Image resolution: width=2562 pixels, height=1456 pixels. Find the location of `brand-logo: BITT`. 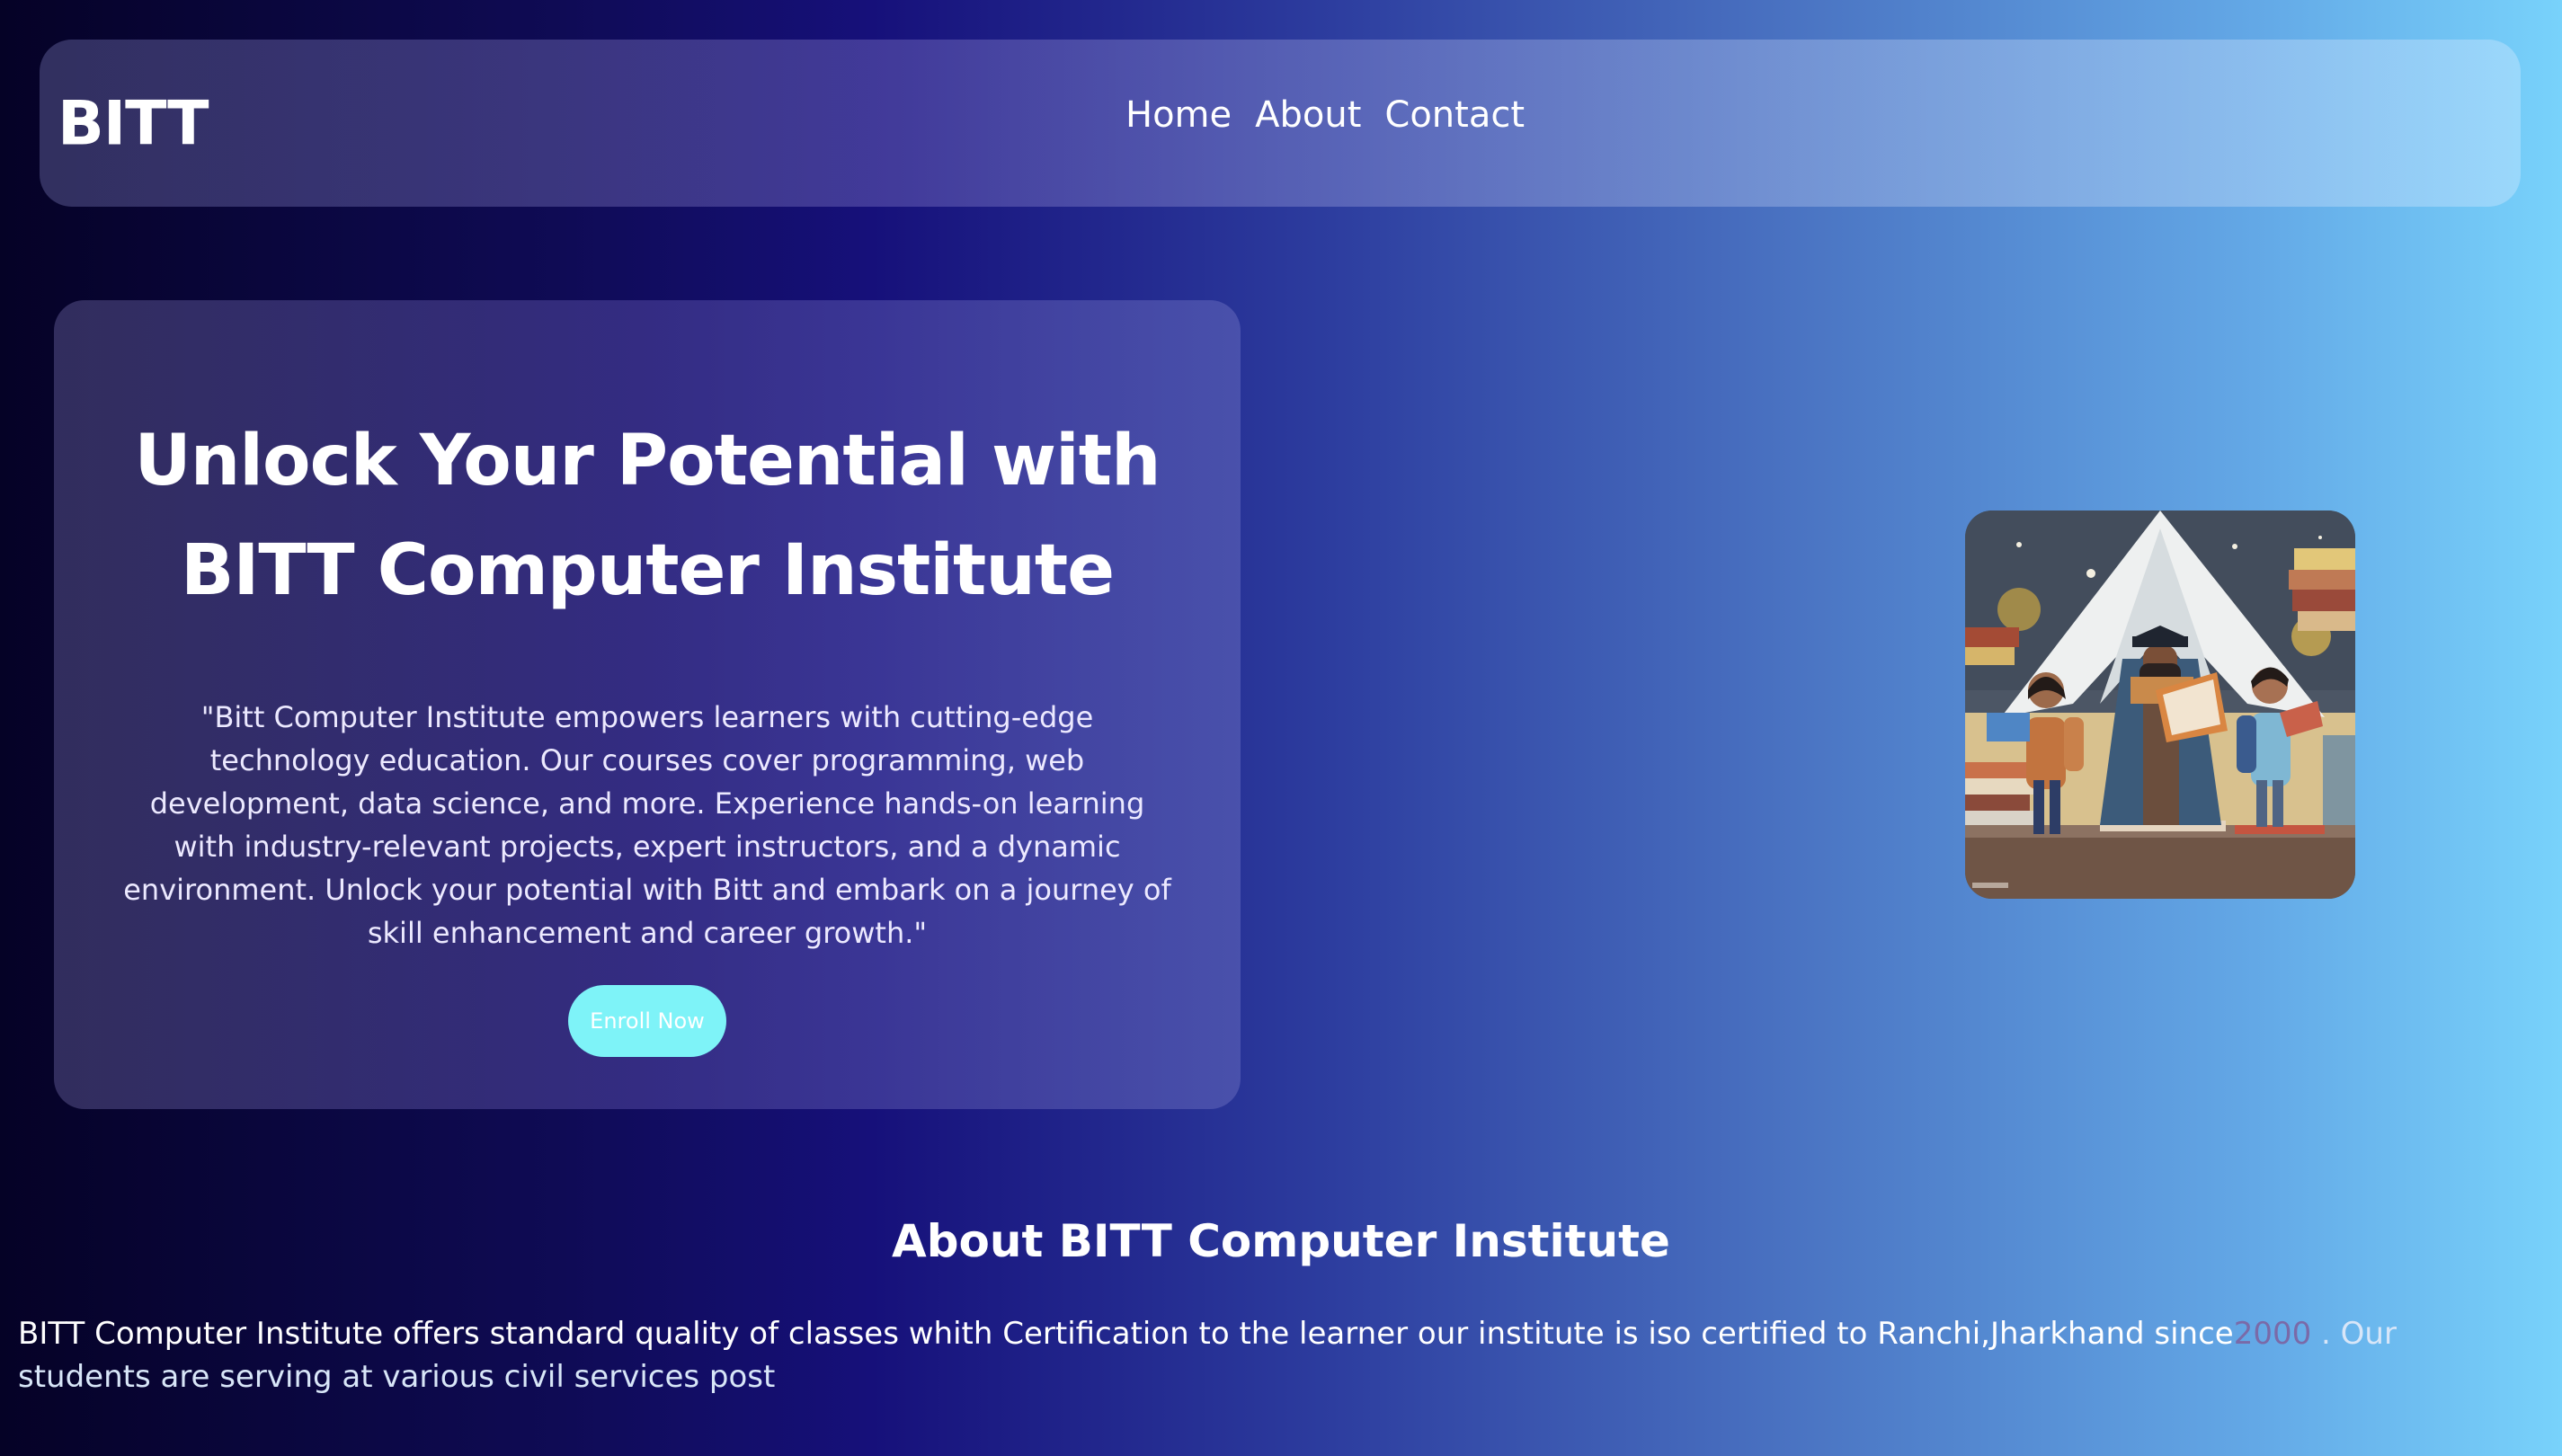

brand-logo: BITT is located at coordinates (133, 124).